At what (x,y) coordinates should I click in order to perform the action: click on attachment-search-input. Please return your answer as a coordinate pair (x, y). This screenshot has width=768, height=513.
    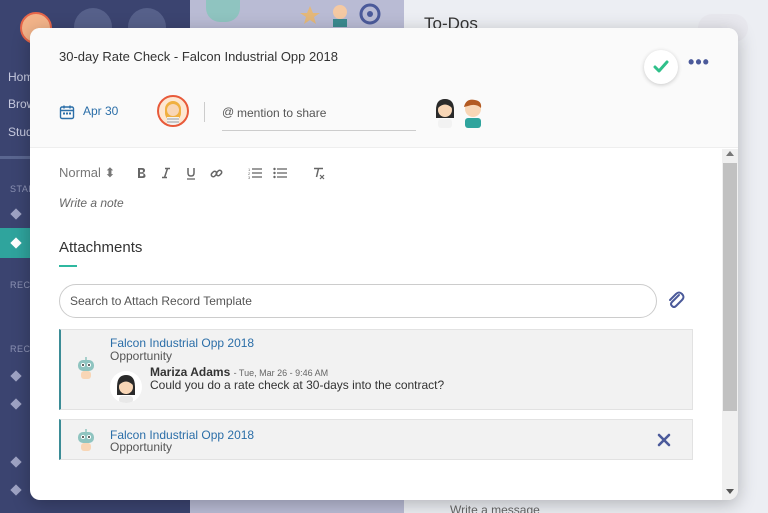
    Looking at the image, I should click on (355, 301).